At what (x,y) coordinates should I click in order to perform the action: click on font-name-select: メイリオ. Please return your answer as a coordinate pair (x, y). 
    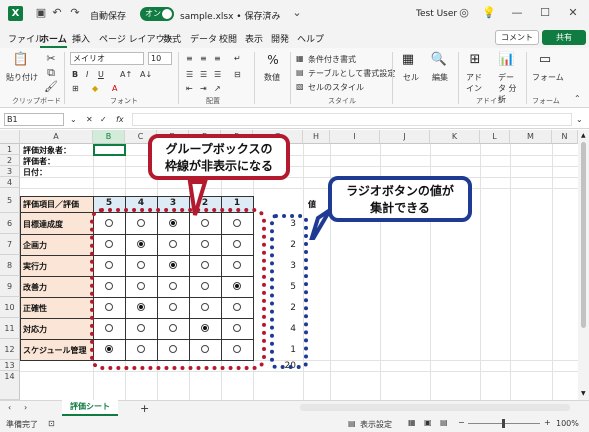
    Looking at the image, I should click on (107, 58).